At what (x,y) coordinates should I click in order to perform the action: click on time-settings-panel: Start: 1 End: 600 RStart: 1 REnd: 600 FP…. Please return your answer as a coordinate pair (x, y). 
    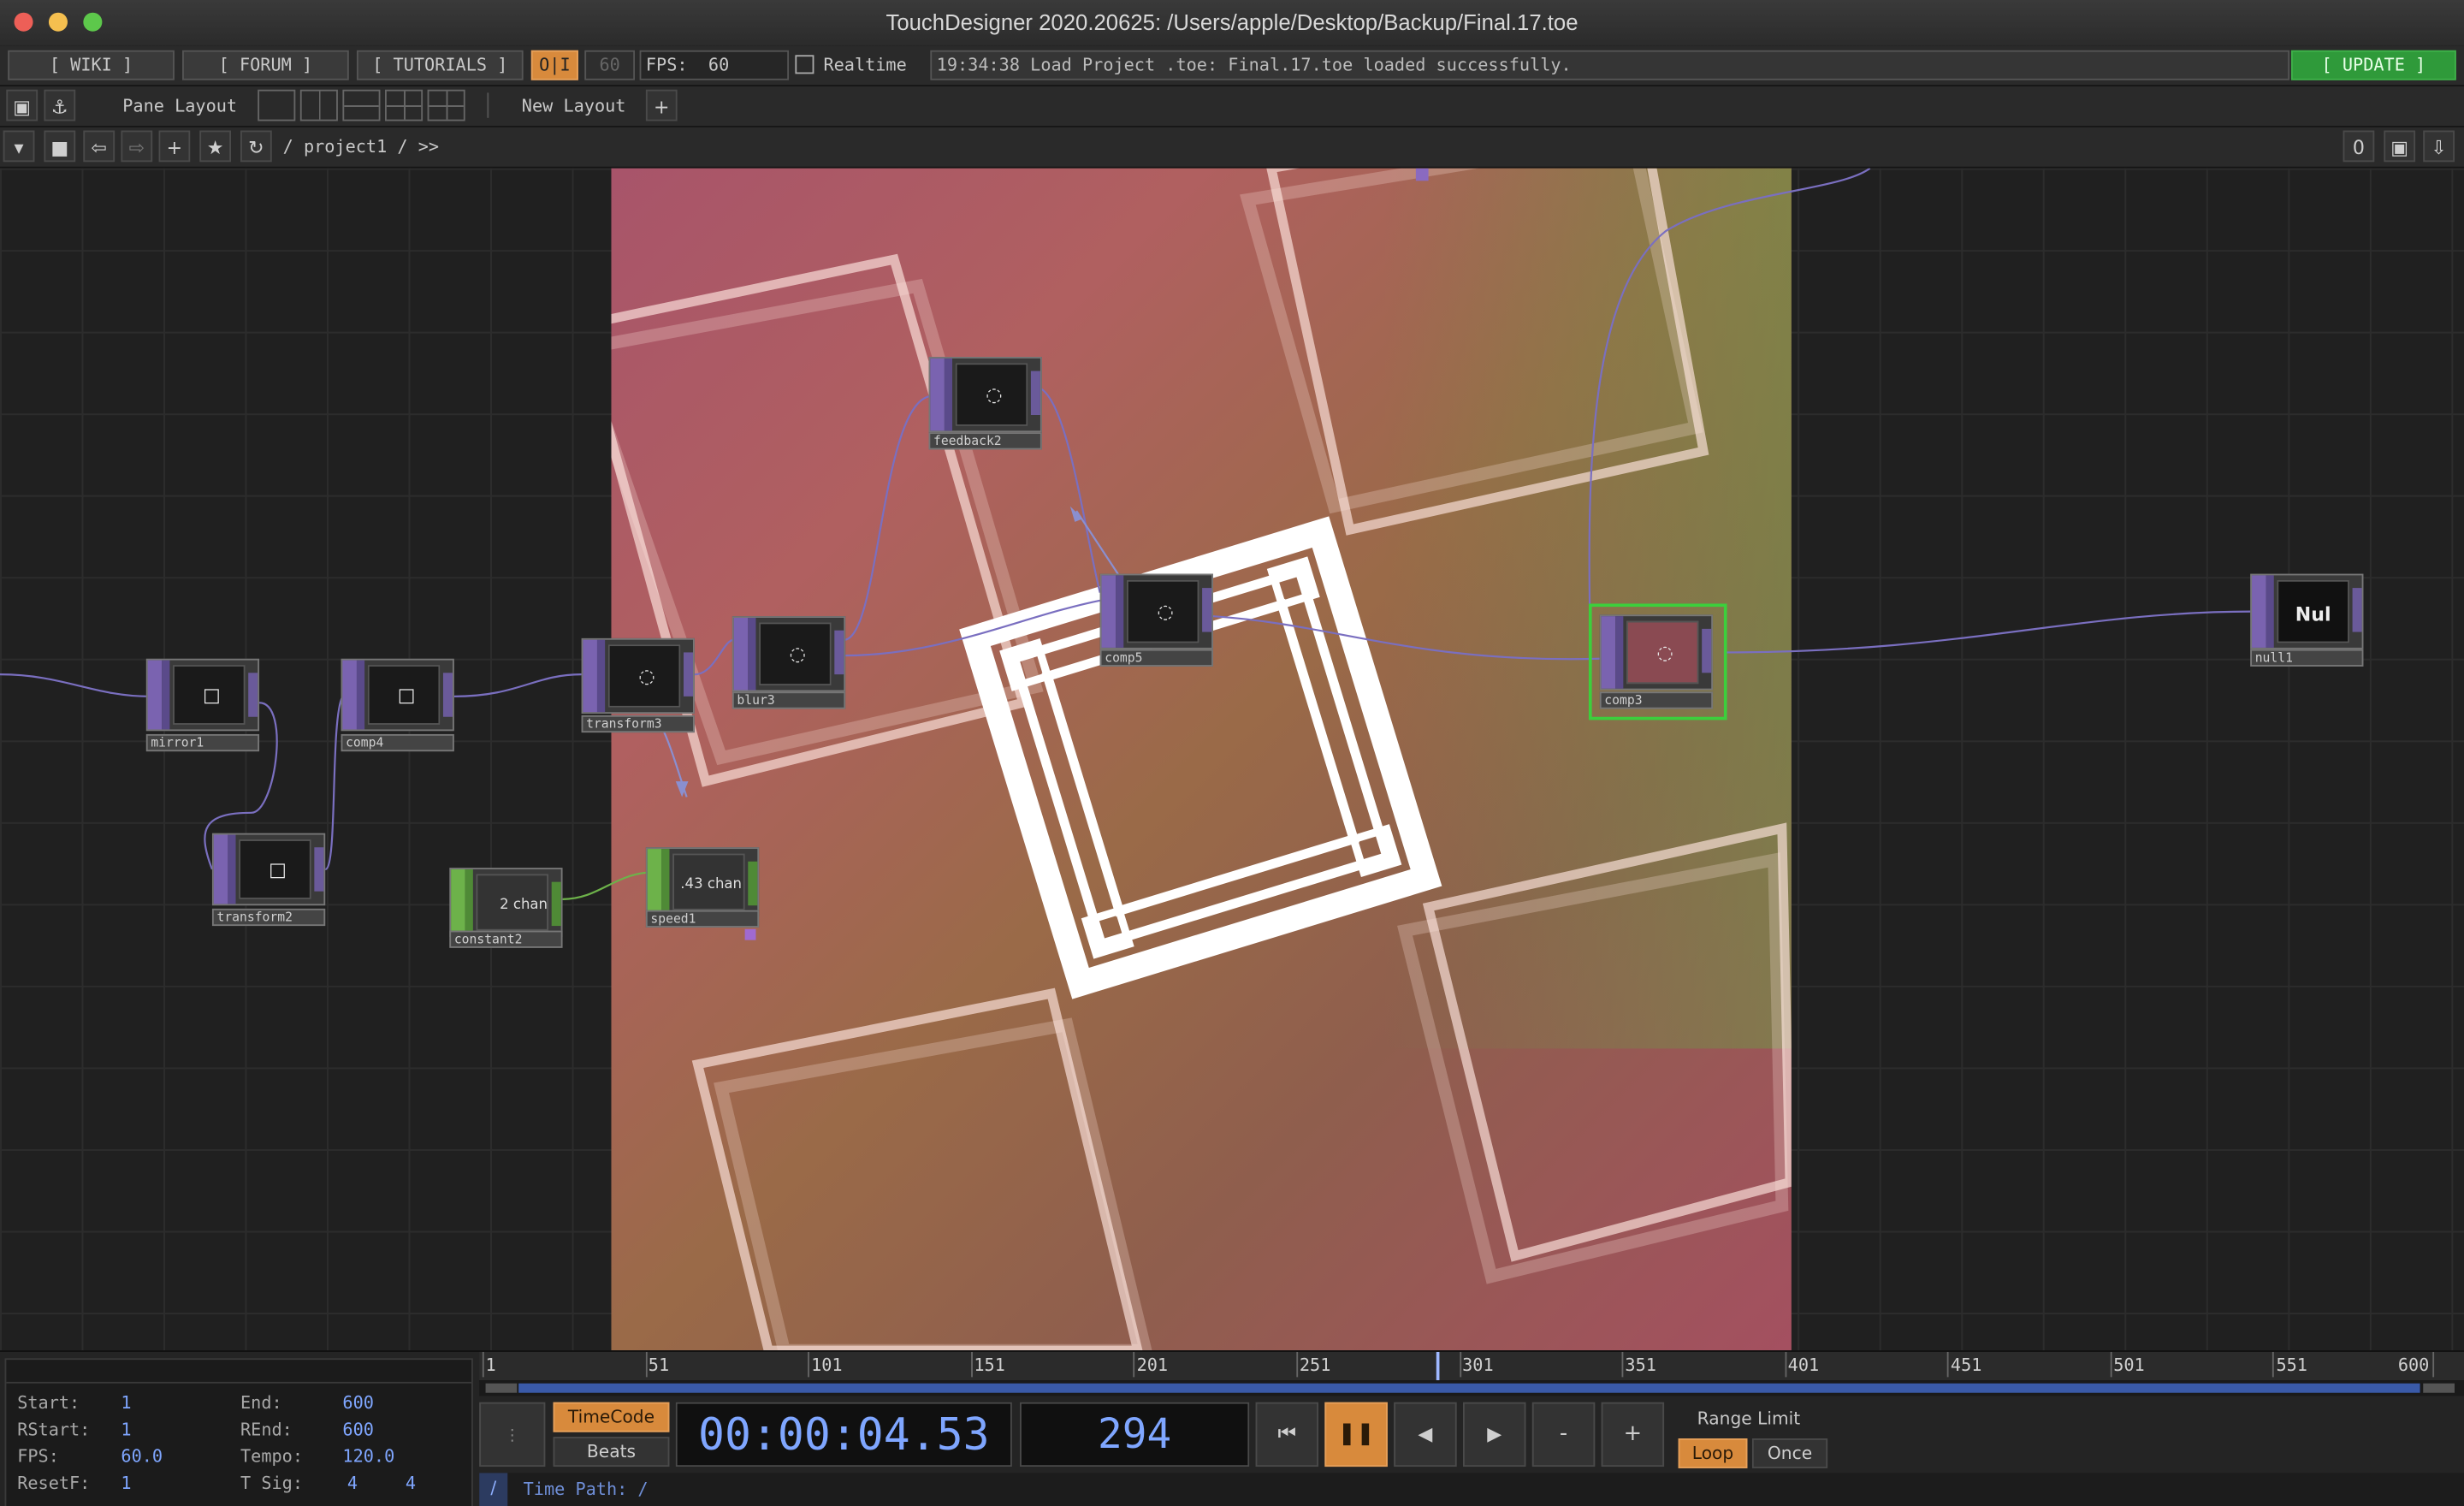
    Looking at the image, I should click on (238, 1432).